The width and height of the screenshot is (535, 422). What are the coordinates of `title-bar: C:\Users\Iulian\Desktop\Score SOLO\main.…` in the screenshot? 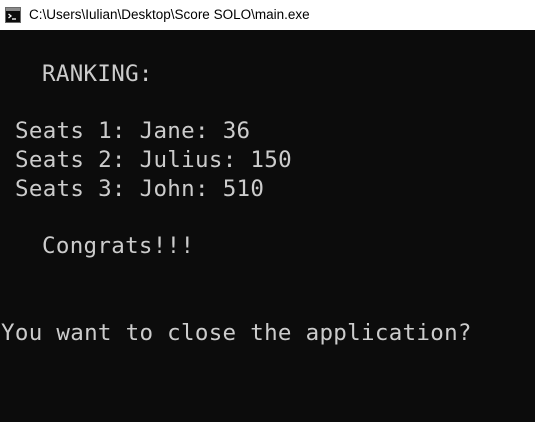 It's located at (267, 15).